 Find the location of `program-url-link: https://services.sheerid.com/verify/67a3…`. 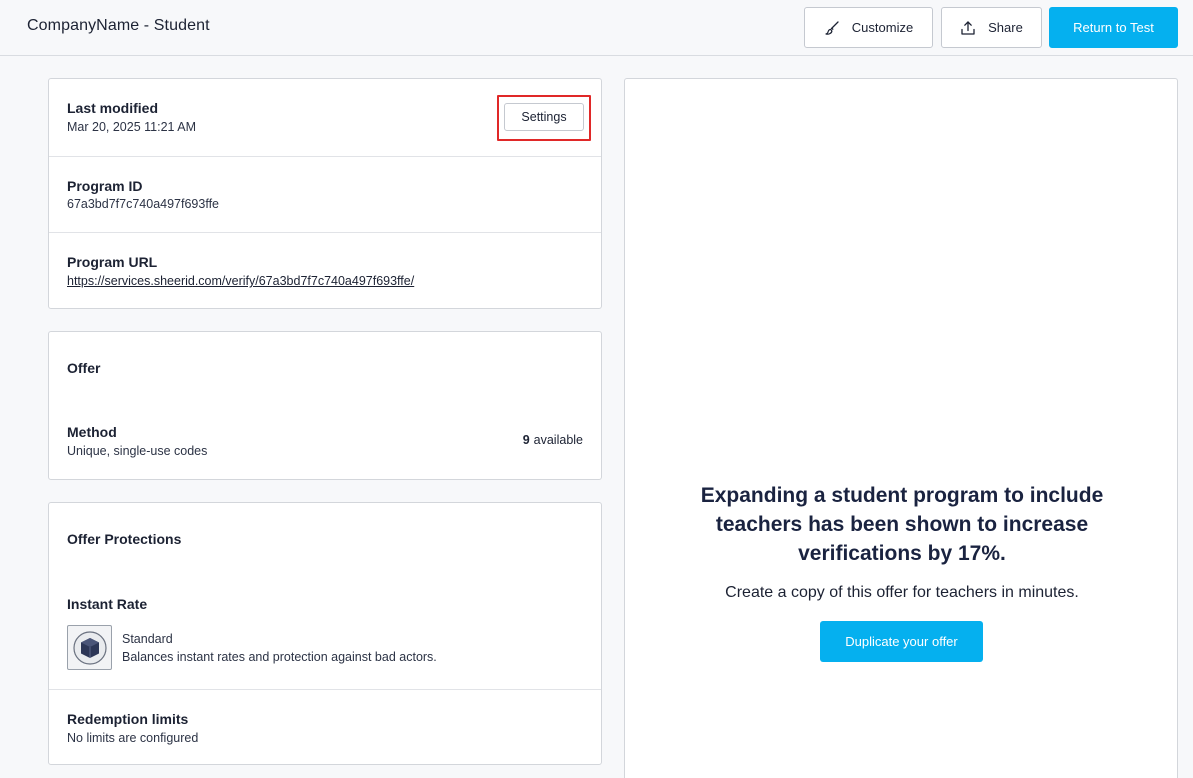

program-url-link: https://services.sheerid.com/verify/67a3… is located at coordinates (240, 281).